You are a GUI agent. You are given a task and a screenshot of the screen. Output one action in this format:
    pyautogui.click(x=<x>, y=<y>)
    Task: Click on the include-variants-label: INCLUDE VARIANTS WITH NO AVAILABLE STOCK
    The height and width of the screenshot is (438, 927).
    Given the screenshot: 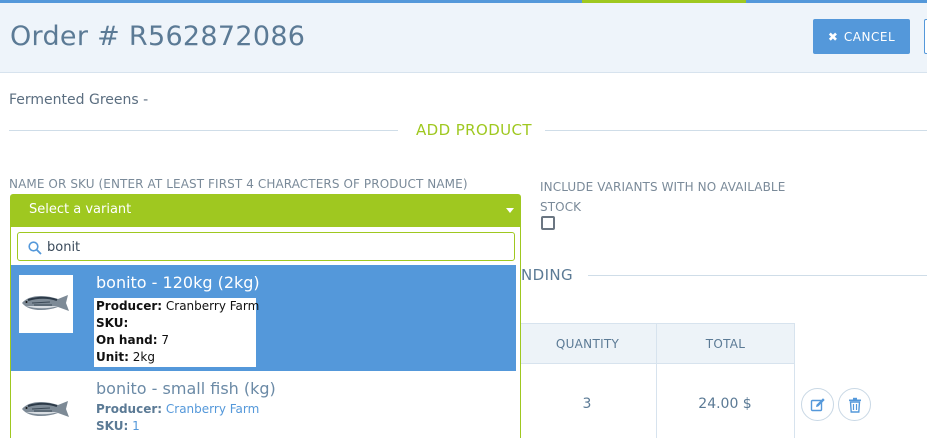 What is the action you would take?
    pyautogui.click(x=663, y=197)
    